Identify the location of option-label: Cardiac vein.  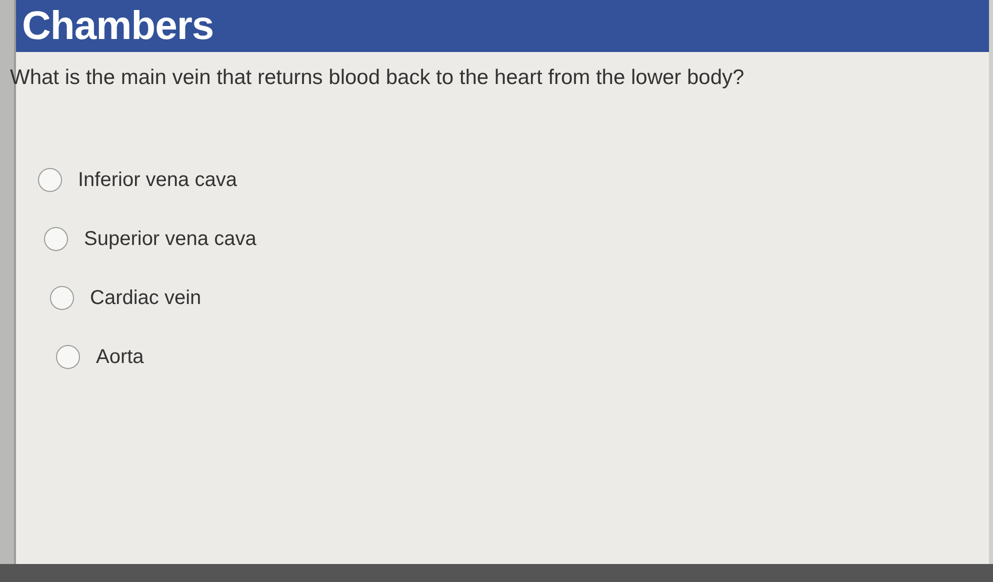
(146, 298).